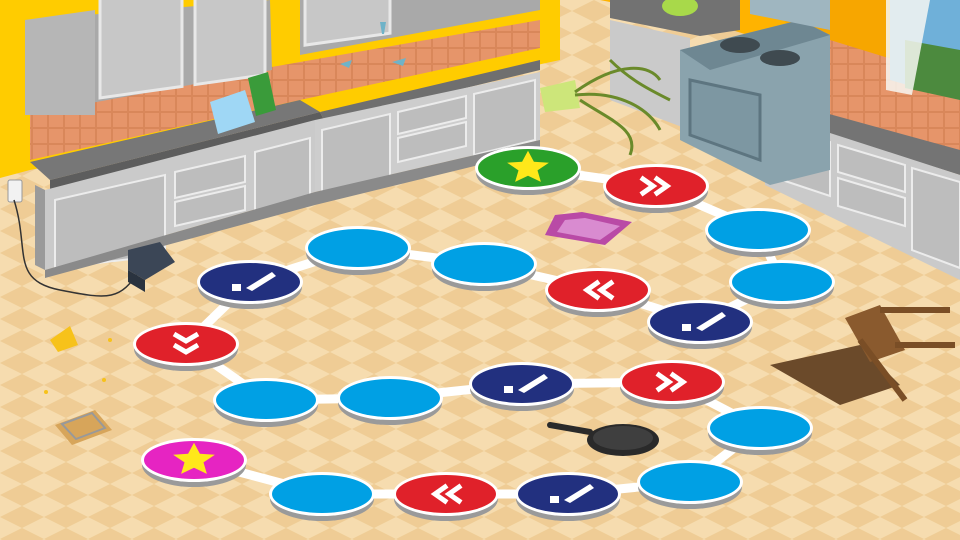 This screenshot has width=960, height=540. Describe the element at coordinates (194, 462) in the screenshot. I see `finish-space` at that location.